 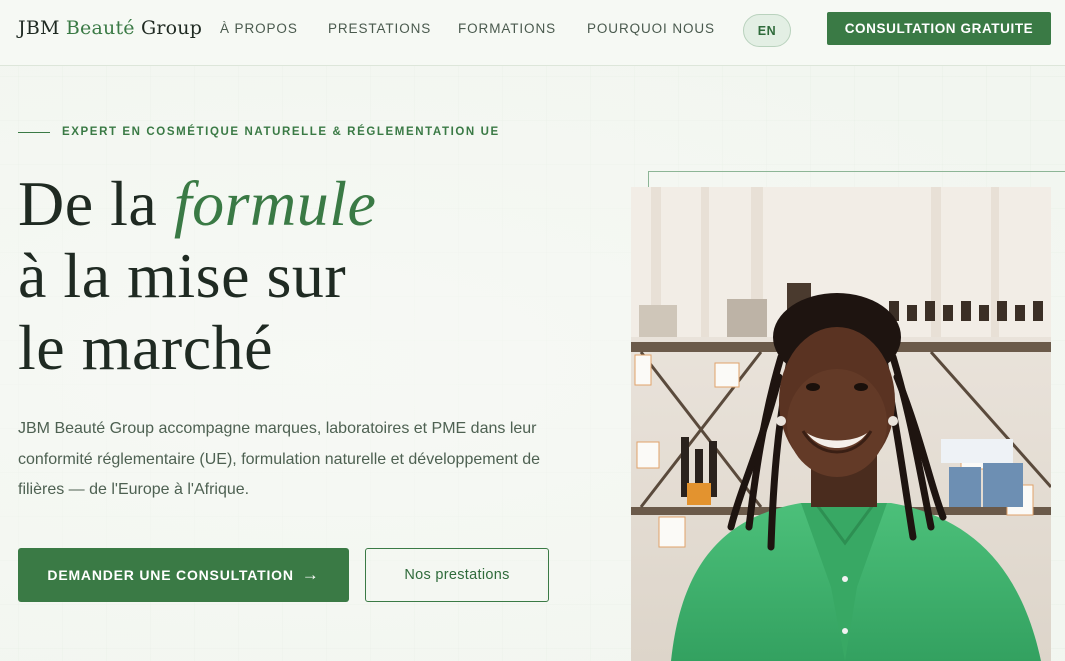 What do you see at coordinates (182, 275) in the screenshot?
I see `headline-line-2: à la mise sur` at bounding box center [182, 275].